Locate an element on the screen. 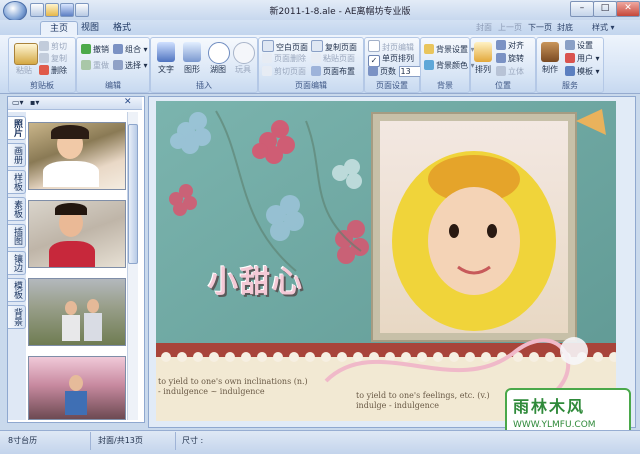 Image resolution: width=640 pixels, height=454 pixels. copy-button: 复制 is located at coordinates (59, 58).